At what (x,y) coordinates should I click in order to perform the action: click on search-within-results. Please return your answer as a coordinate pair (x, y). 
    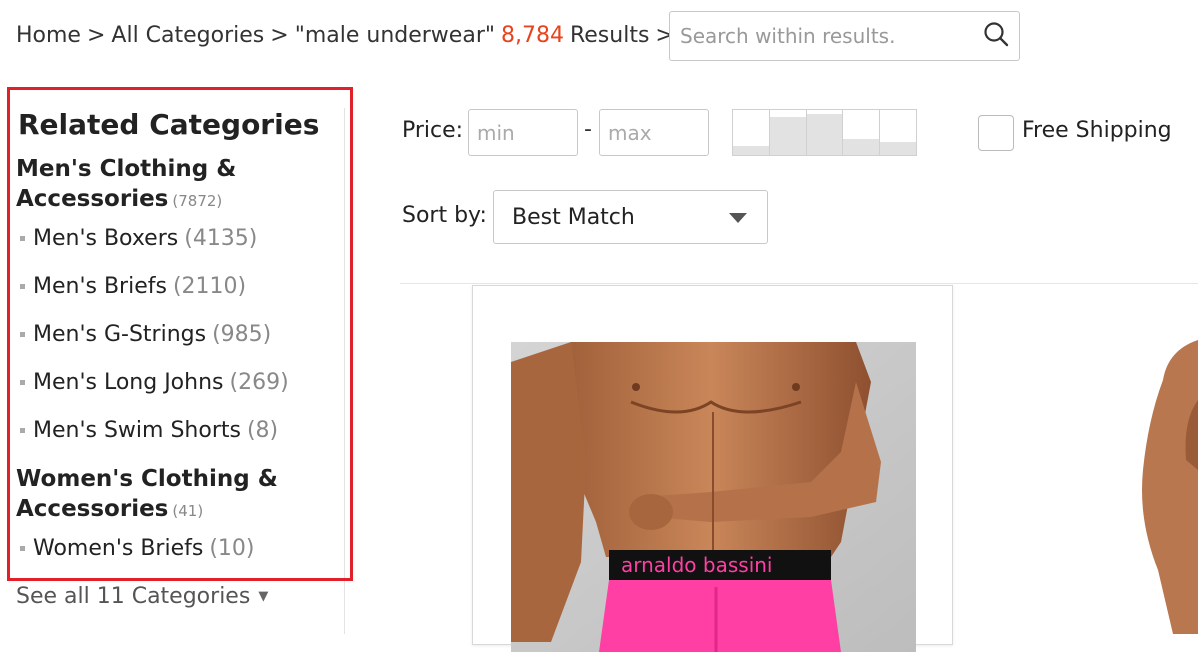
    Looking at the image, I should click on (844, 36).